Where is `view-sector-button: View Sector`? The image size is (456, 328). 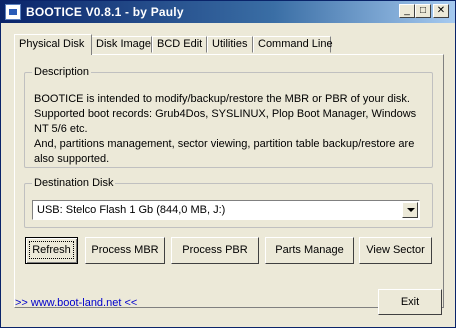
view-sector-button: View Sector is located at coordinates (395, 250).